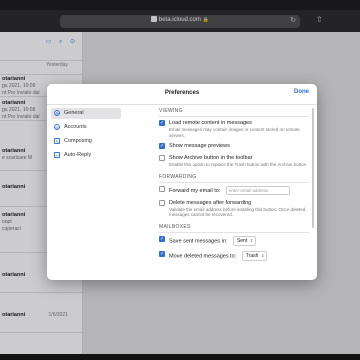 The width and height of the screenshot is (360, 360). Describe the element at coordinates (180, 357) in the screenshot. I see `bottom-bezel` at that location.